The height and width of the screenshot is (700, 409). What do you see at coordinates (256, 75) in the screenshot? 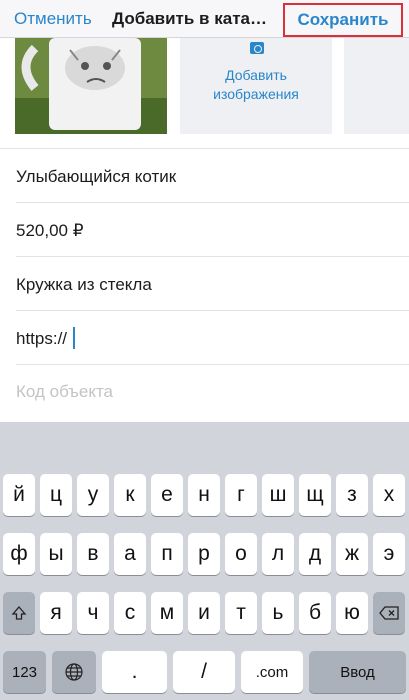
I see `add-images-label-line1: Добавить` at bounding box center [256, 75].